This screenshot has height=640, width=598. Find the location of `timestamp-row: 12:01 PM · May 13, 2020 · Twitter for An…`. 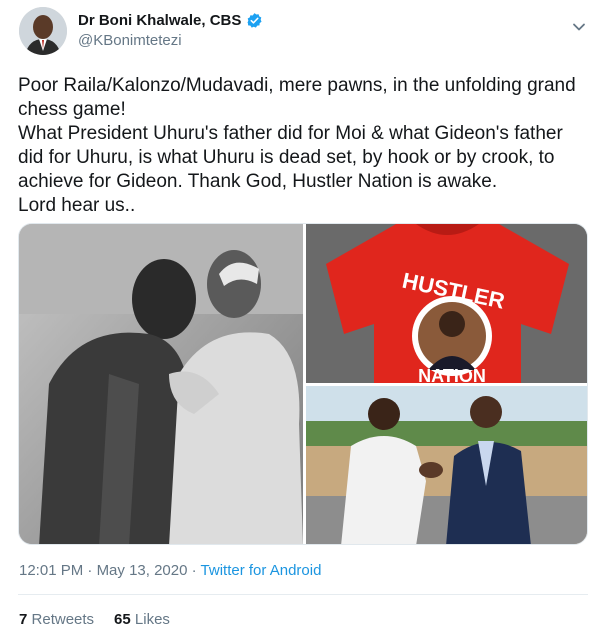

timestamp-row: 12:01 PM · May 13, 2020 · Twitter for An… is located at coordinates (170, 570).